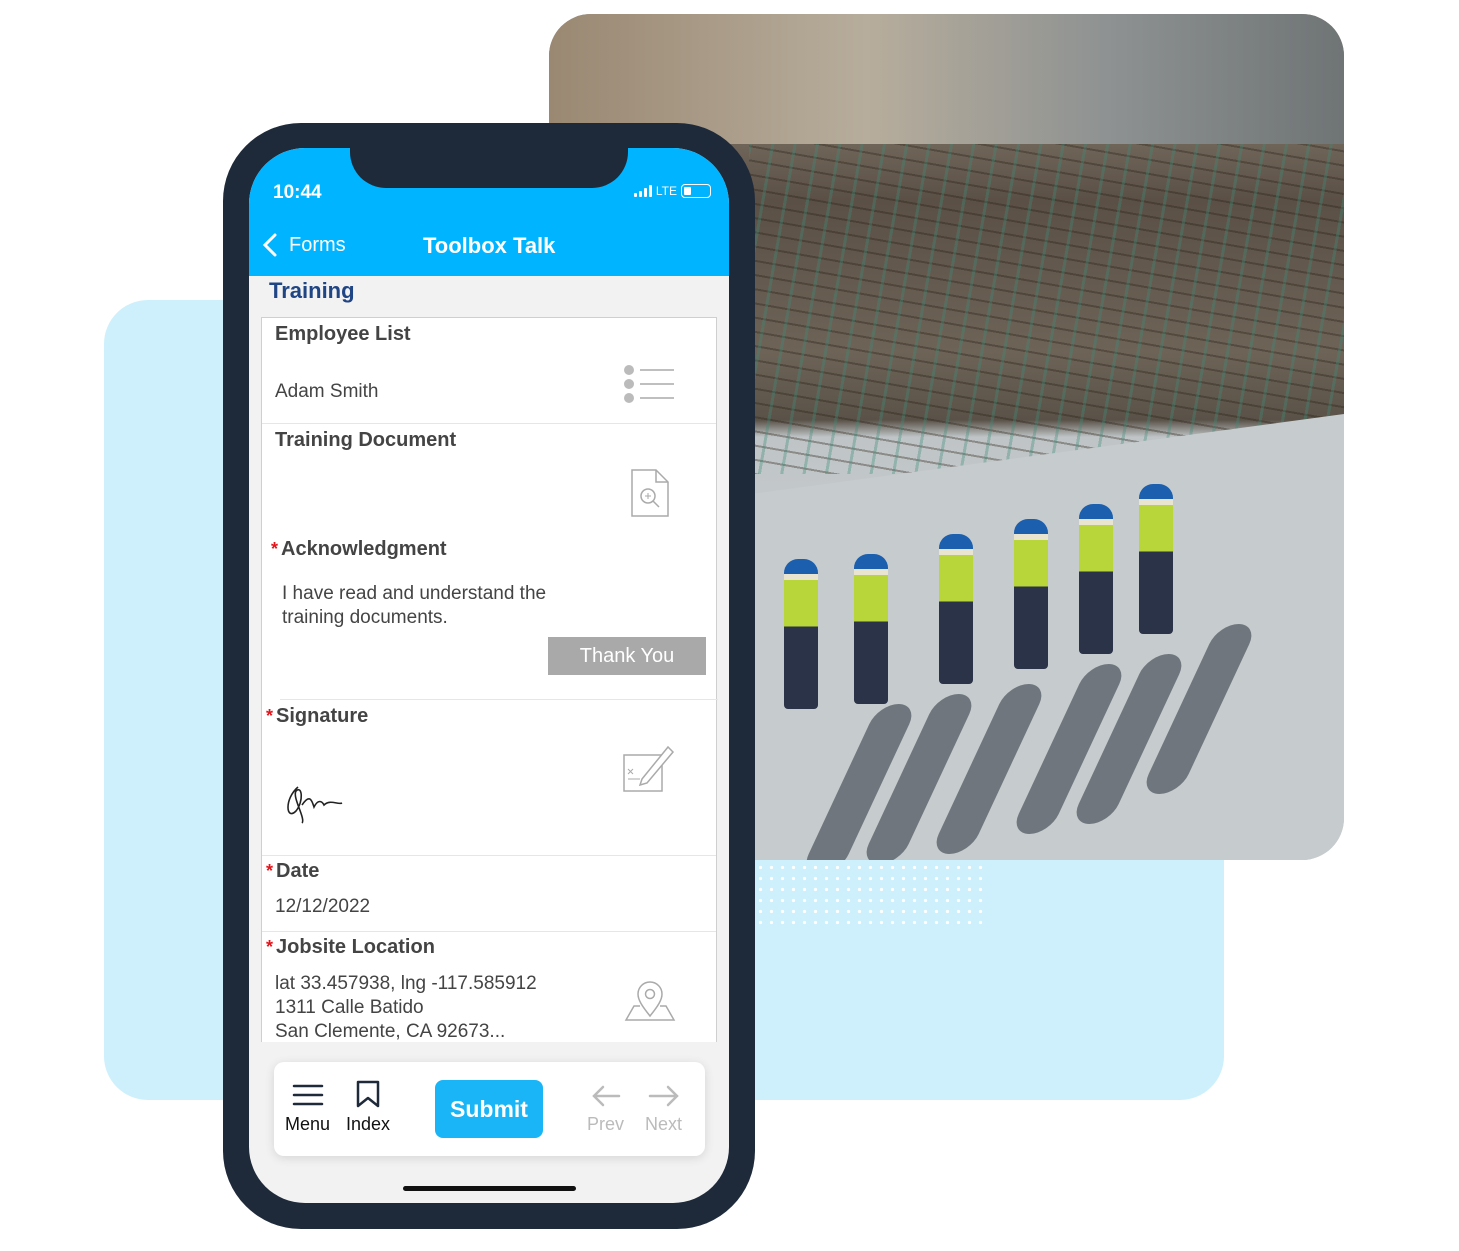 The image size is (1459, 1251). What do you see at coordinates (489, 894) in the screenshot?
I see `date-field: * Date 12/12/2022` at bounding box center [489, 894].